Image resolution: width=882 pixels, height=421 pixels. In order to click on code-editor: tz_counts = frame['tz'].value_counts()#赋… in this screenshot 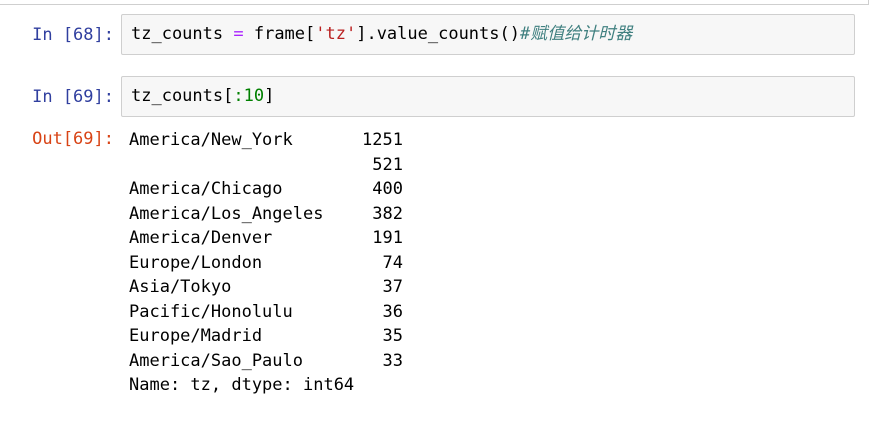, I will do `click(488, 34)`.